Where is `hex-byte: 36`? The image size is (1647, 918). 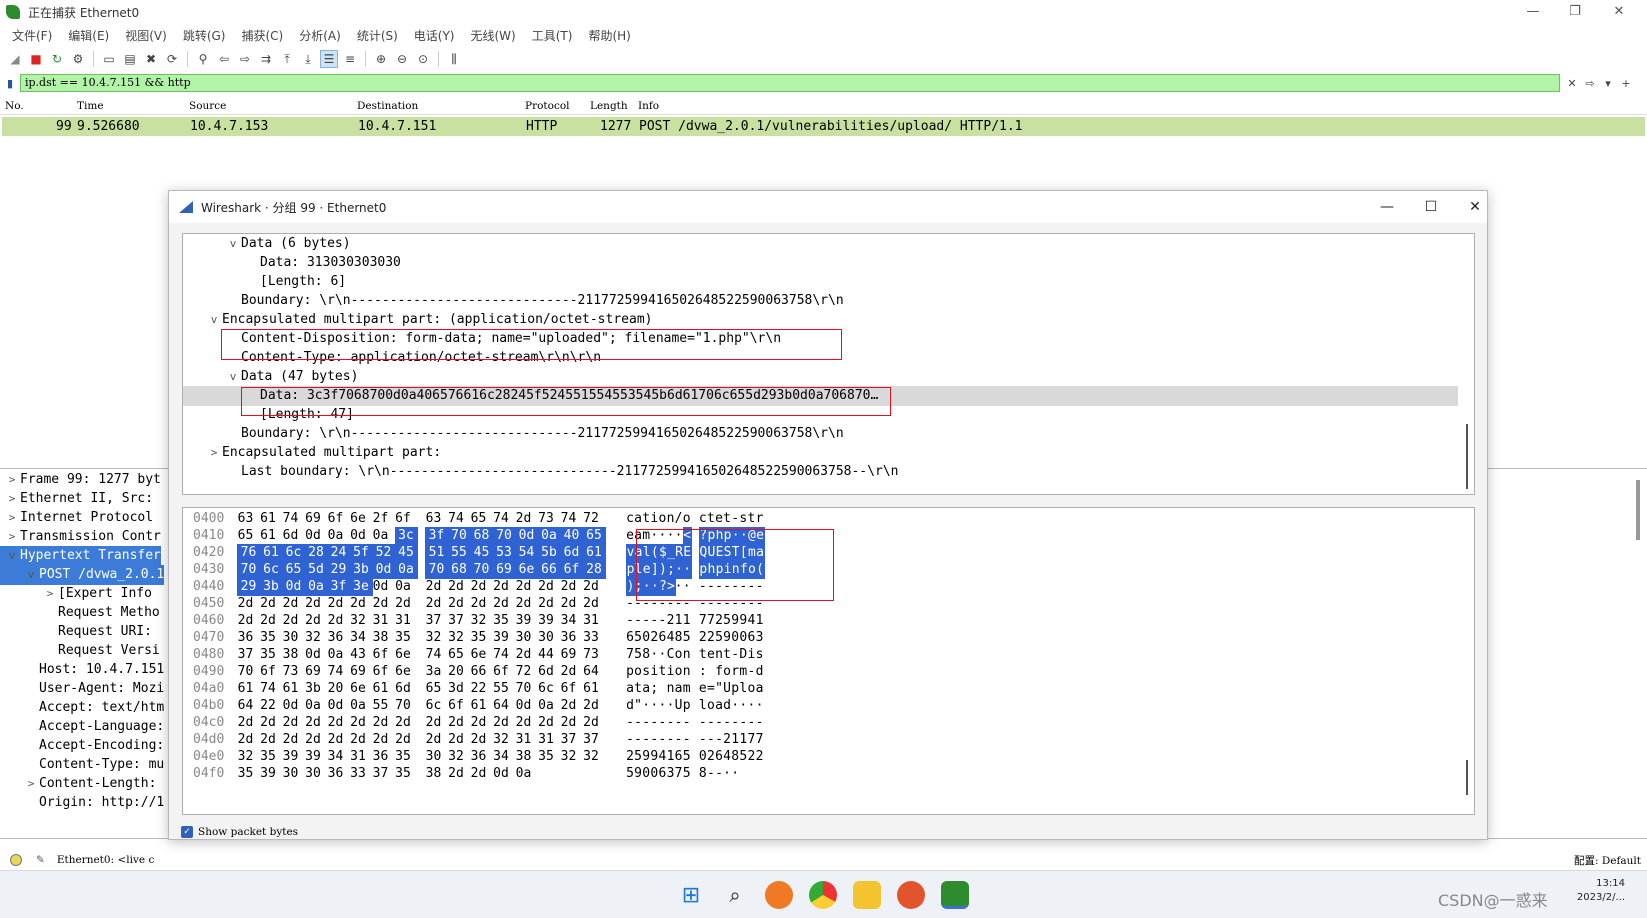 hex-byte: 36 is located at coordinates (568, 638).